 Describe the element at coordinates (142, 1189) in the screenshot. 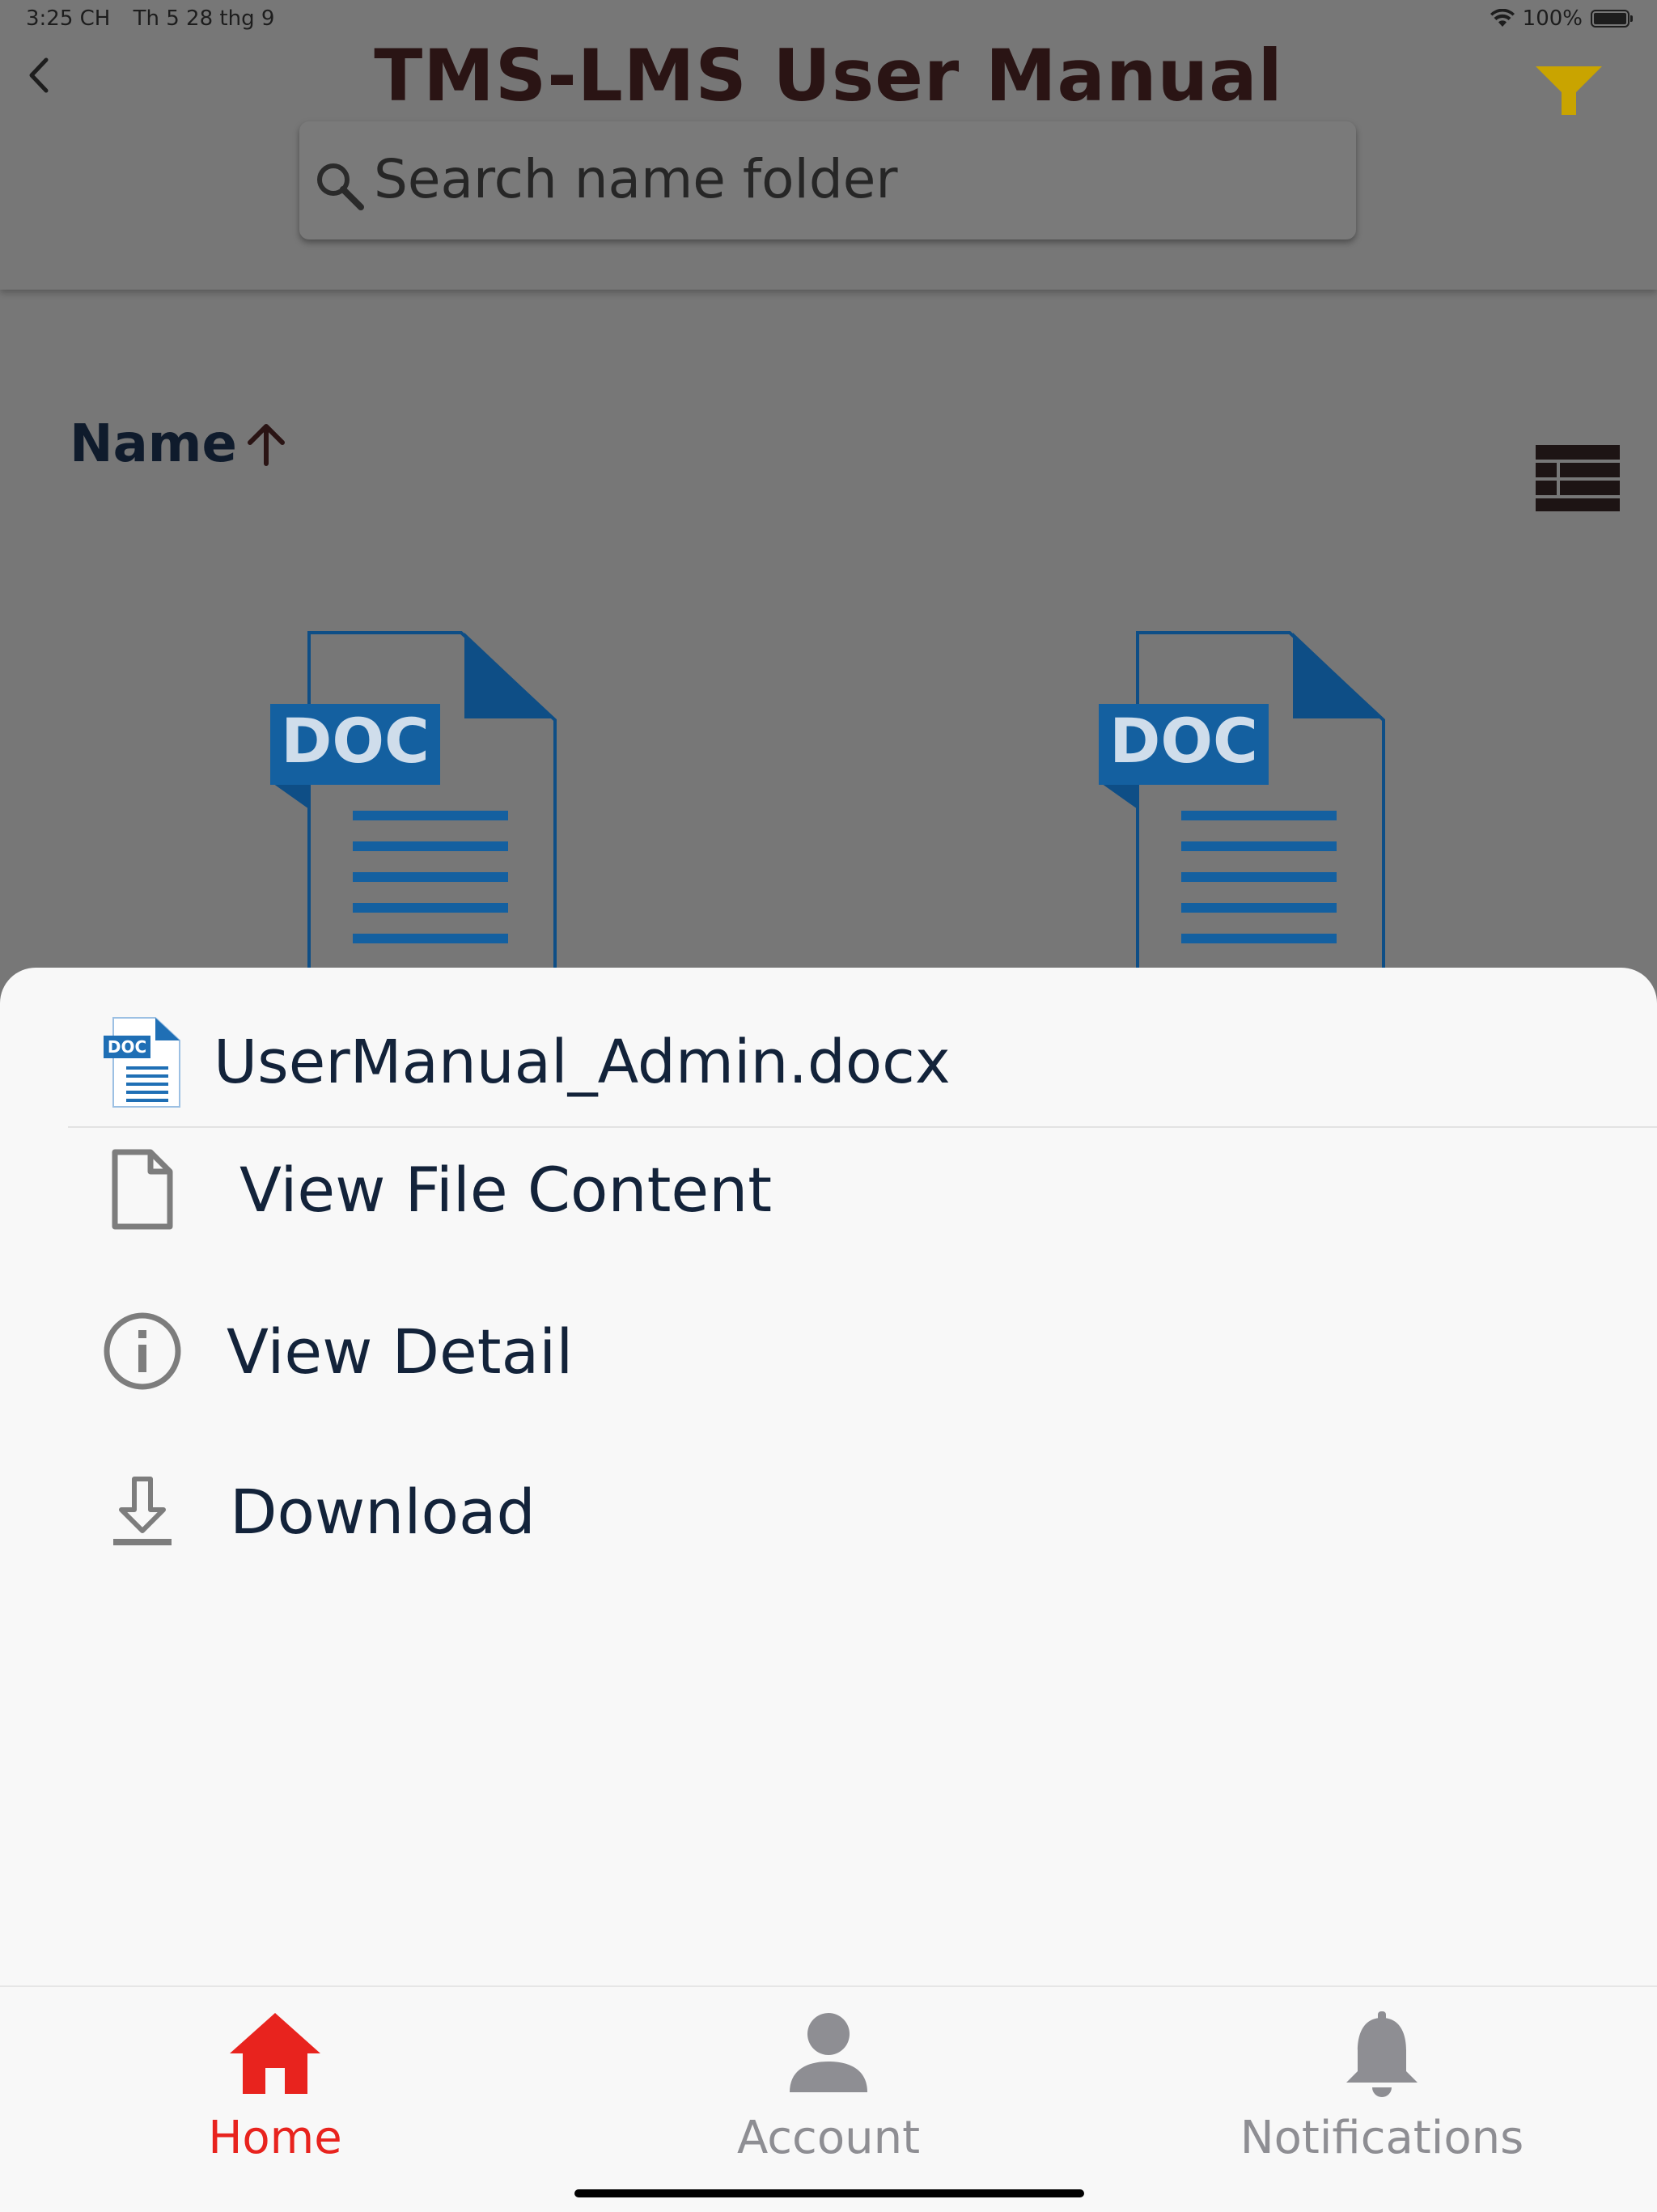

I see `file-icon` at that location.